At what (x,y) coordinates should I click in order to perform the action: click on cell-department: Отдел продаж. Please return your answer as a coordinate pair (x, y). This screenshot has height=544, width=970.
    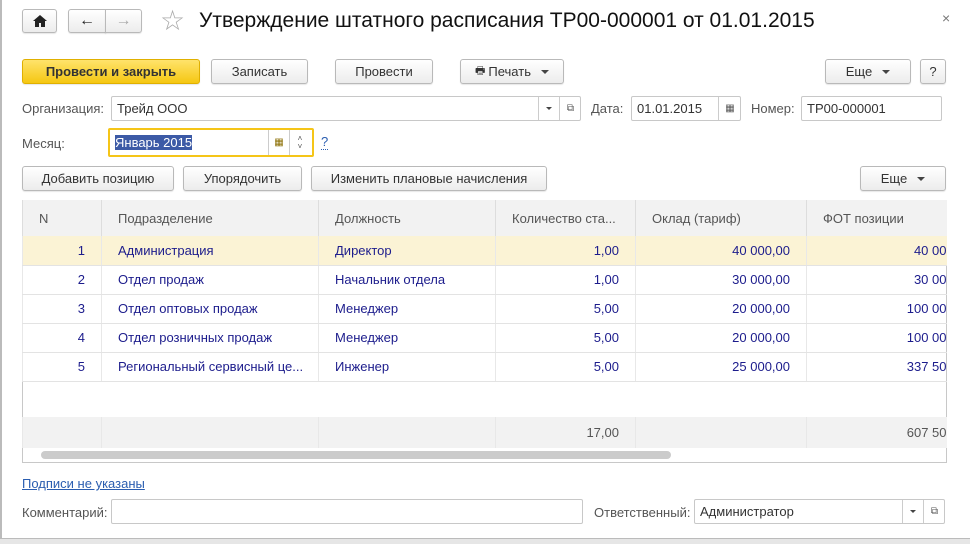
    Looking at the image, I should click on (210, 280).